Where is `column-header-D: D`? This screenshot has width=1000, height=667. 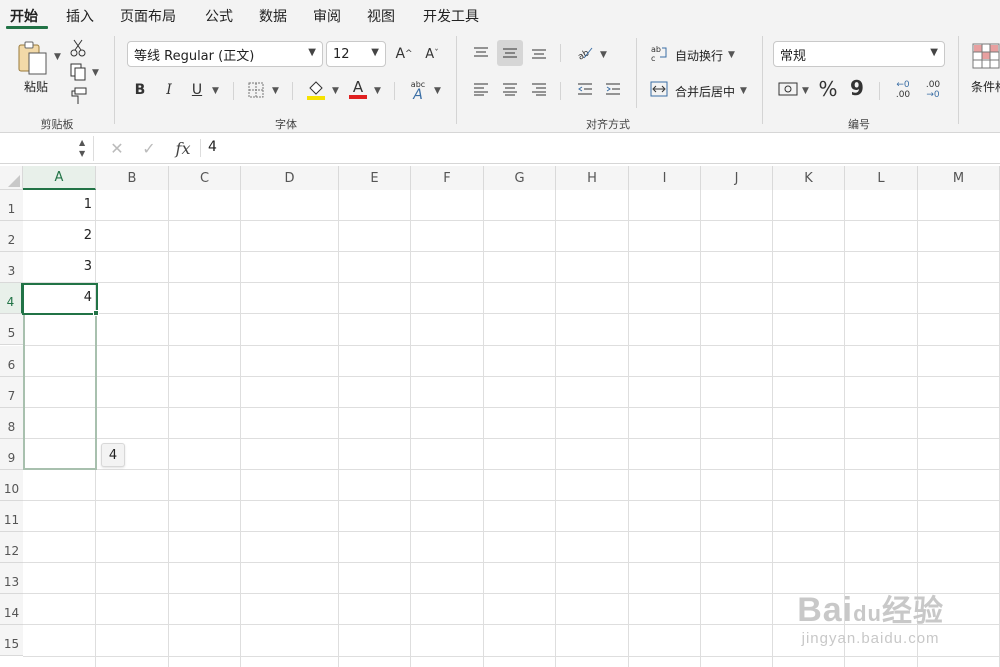 column-header-D: D is located at coordinates (290, 178).